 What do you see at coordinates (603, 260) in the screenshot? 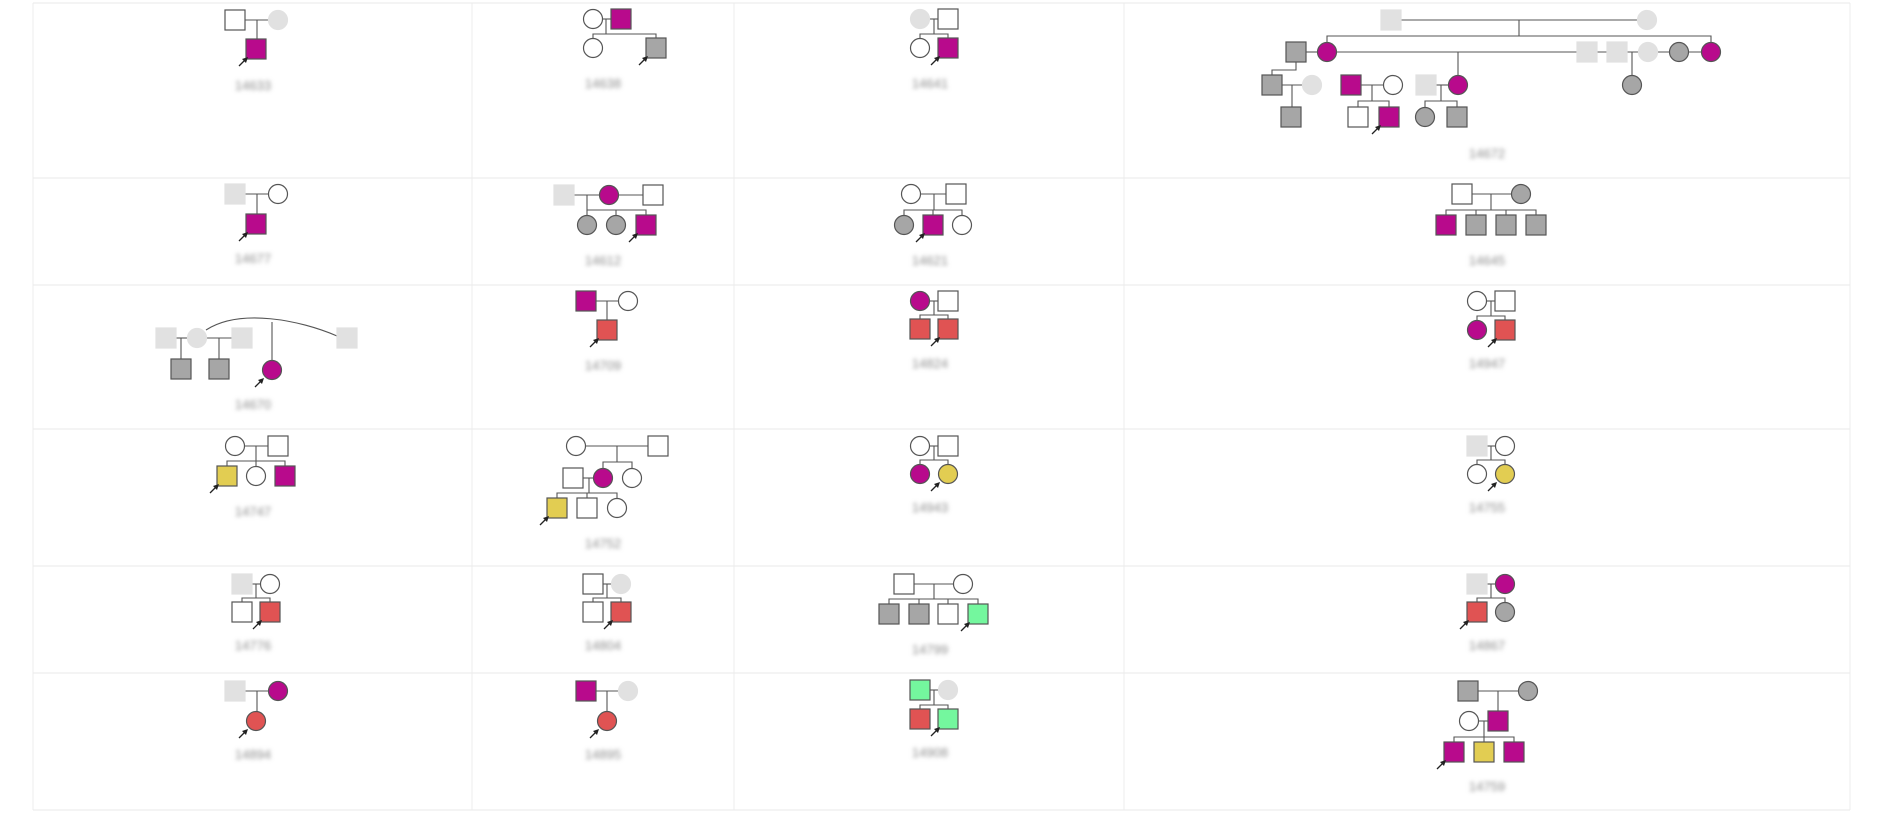
I see `family-id-label: 14612` at bounding box center [603, 260].